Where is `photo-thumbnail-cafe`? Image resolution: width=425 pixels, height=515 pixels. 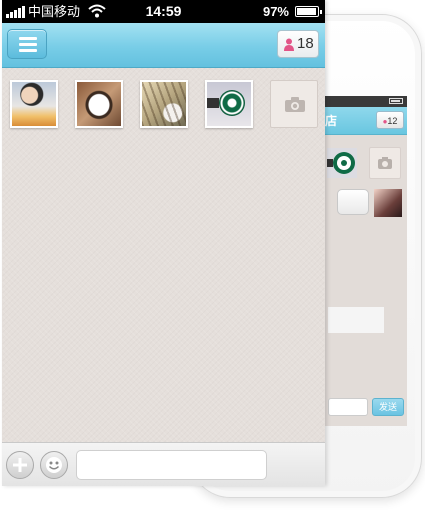 photo-thumbnail-cafe is located at coordinates (164, 104).